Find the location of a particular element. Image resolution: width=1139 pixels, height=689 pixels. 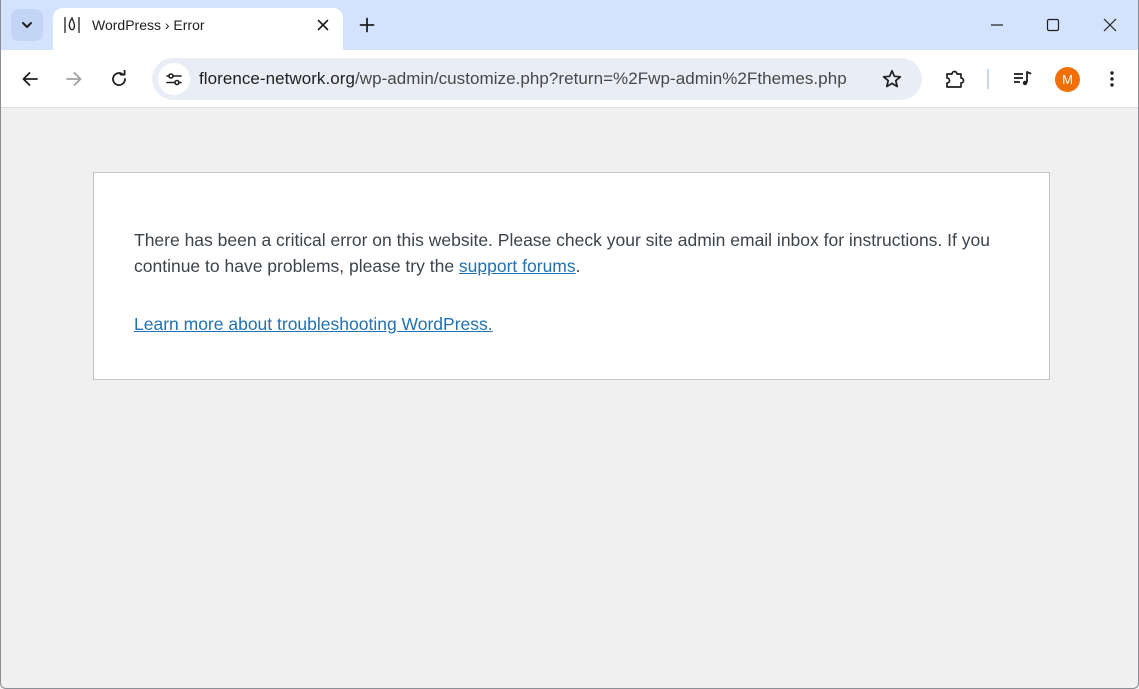

tab-strip: WordPress › Error is located at coordinates (569, 25).